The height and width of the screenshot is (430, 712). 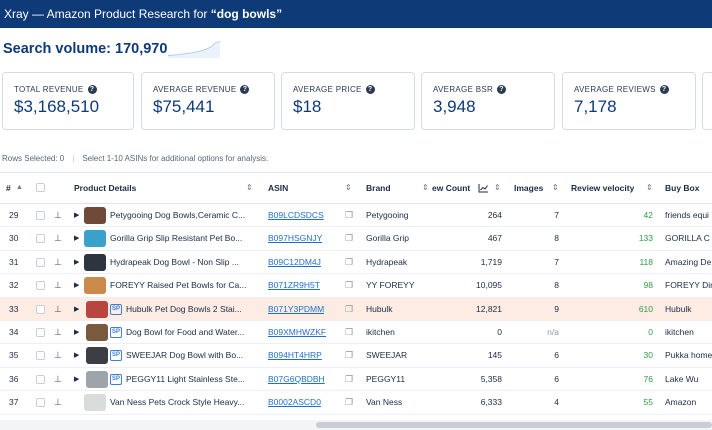 I want to click on scrollbar-thumb, so click(x=514, y=425).